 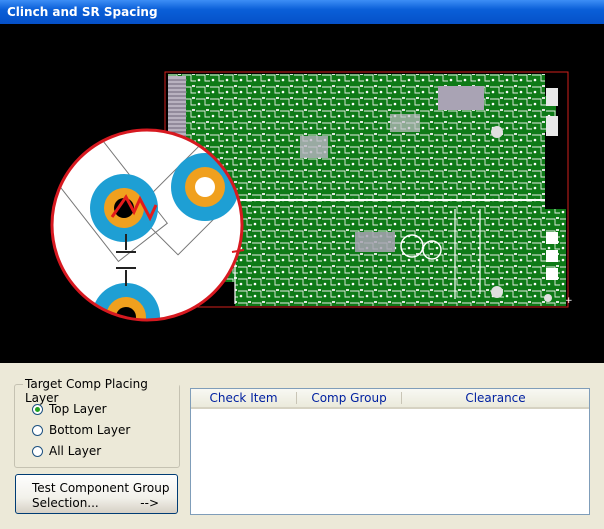 I want to click on radio-all-layer: All Layer, so click(x=66, y=451).